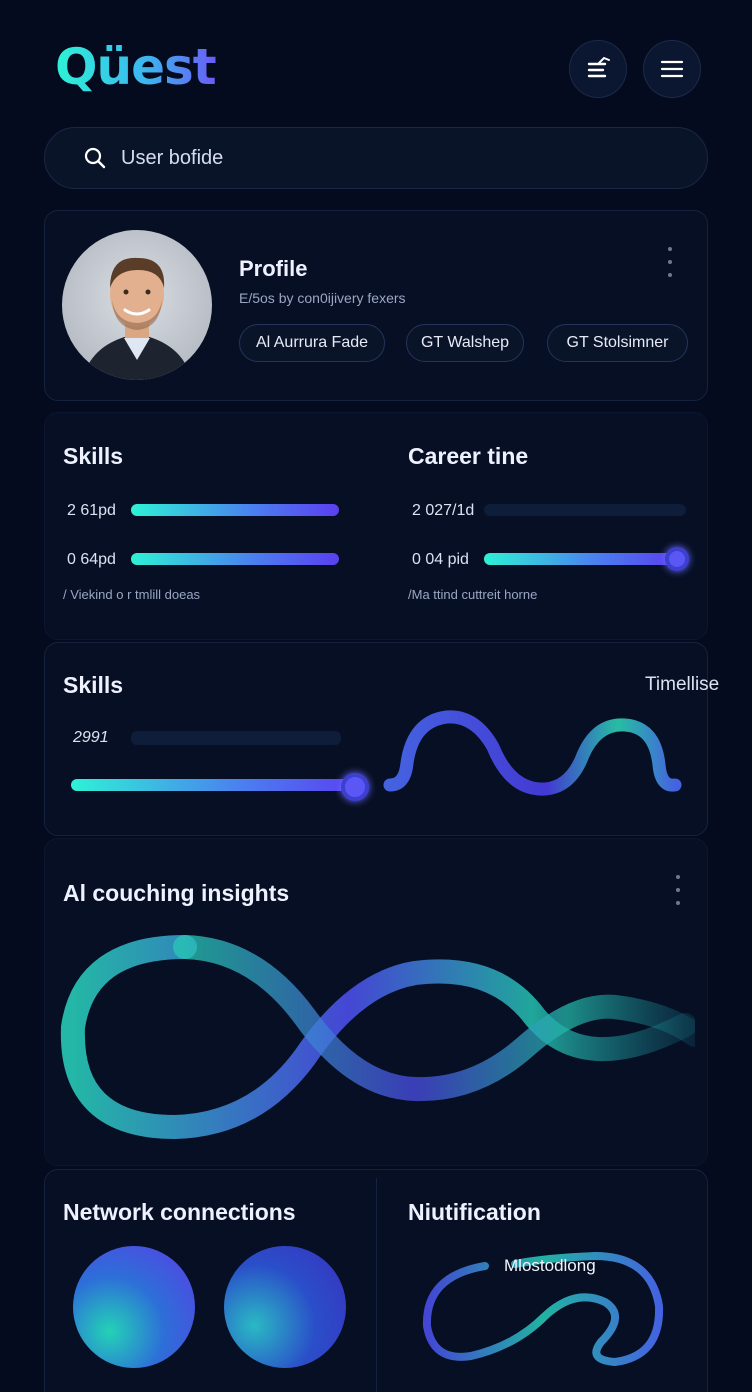 Image resolution: width=752 pixels, height=1392 pixels. Describe the element at coordinates (670, 262) in the screenshot. I see `profile-more-icon` at that location.